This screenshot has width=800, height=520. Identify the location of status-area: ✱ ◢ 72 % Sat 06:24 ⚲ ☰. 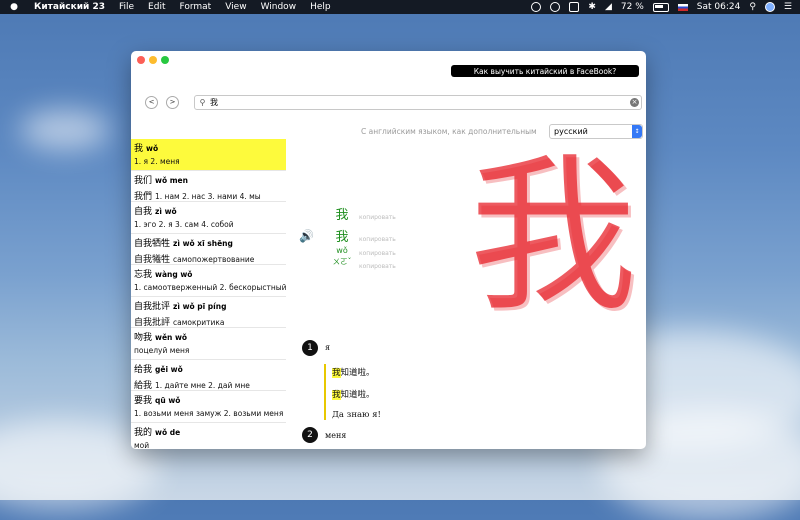
(661, 7).